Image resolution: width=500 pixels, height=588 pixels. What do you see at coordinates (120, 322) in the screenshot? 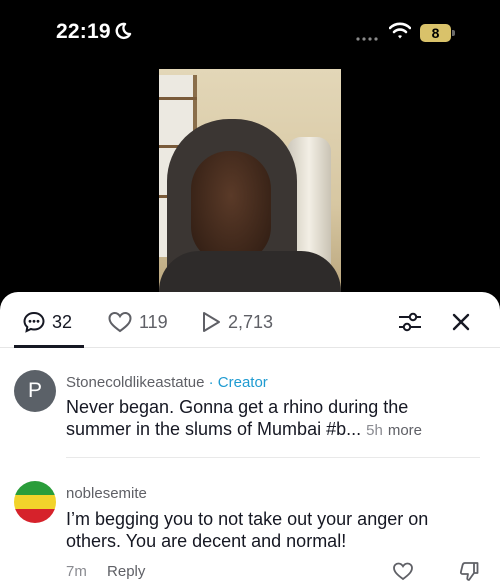
I see `heart-icon` at bounding box center [120, 322].